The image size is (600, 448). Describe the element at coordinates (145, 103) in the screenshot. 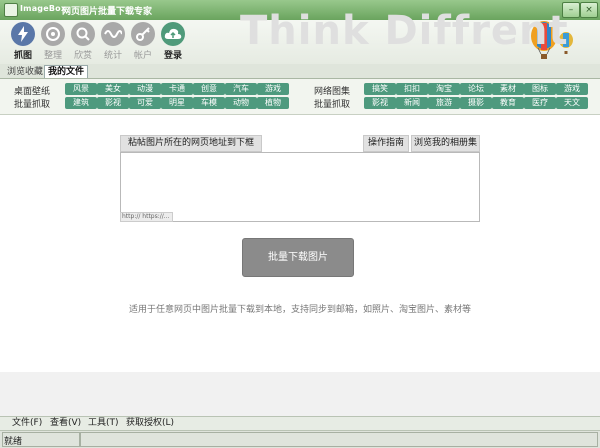

I see `category-chip: 可爱` at that location.